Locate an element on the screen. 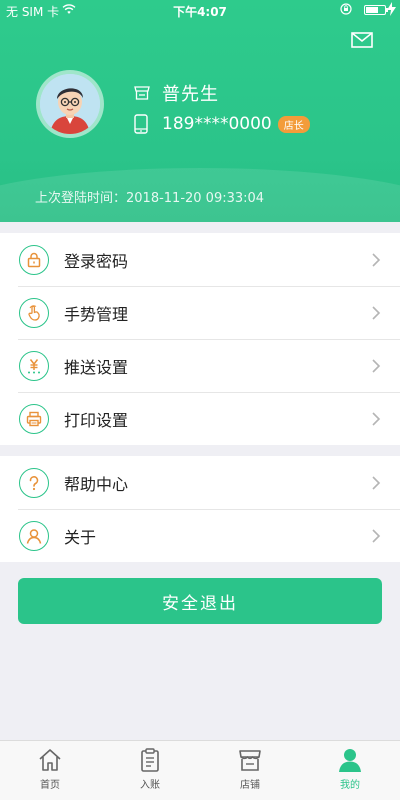 The width and height of the screenshot is (400, 800). battery-icon is located at coordinates (376, 10).